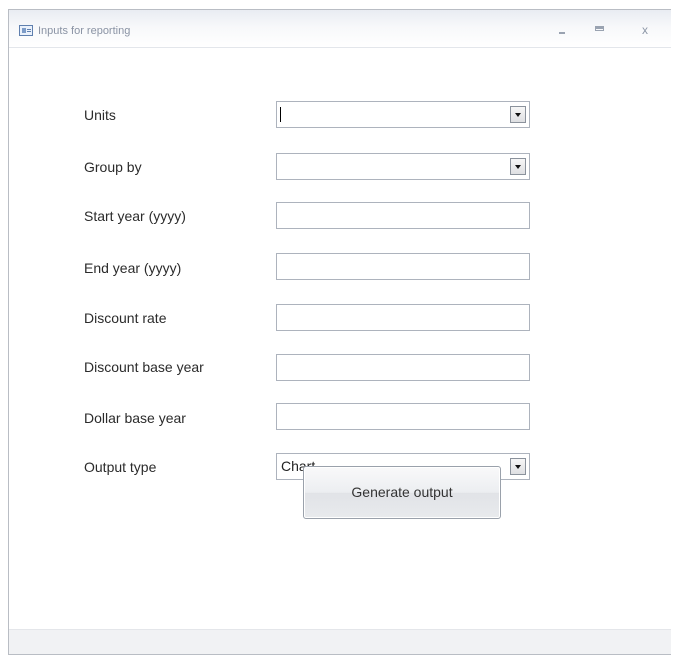 Image resolution: width=673 pixels, height=655 pixels. I want to click on end-year-input, so click(403, 266).